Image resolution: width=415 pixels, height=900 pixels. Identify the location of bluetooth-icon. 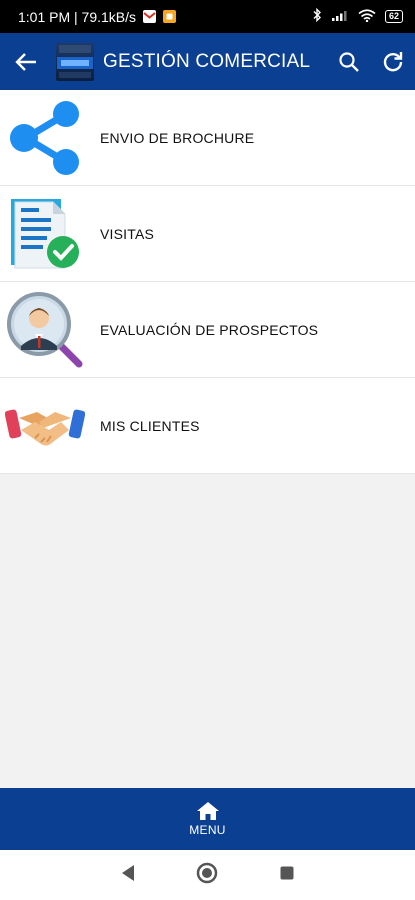
(317, 16).